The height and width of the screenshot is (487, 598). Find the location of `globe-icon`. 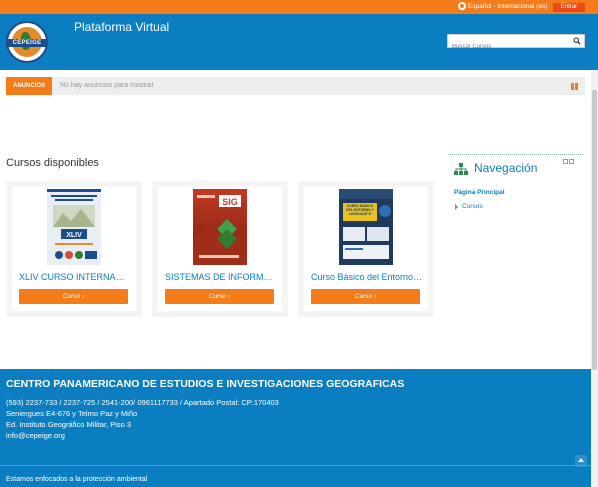

globe-icon is located at coordinates (462, 6).